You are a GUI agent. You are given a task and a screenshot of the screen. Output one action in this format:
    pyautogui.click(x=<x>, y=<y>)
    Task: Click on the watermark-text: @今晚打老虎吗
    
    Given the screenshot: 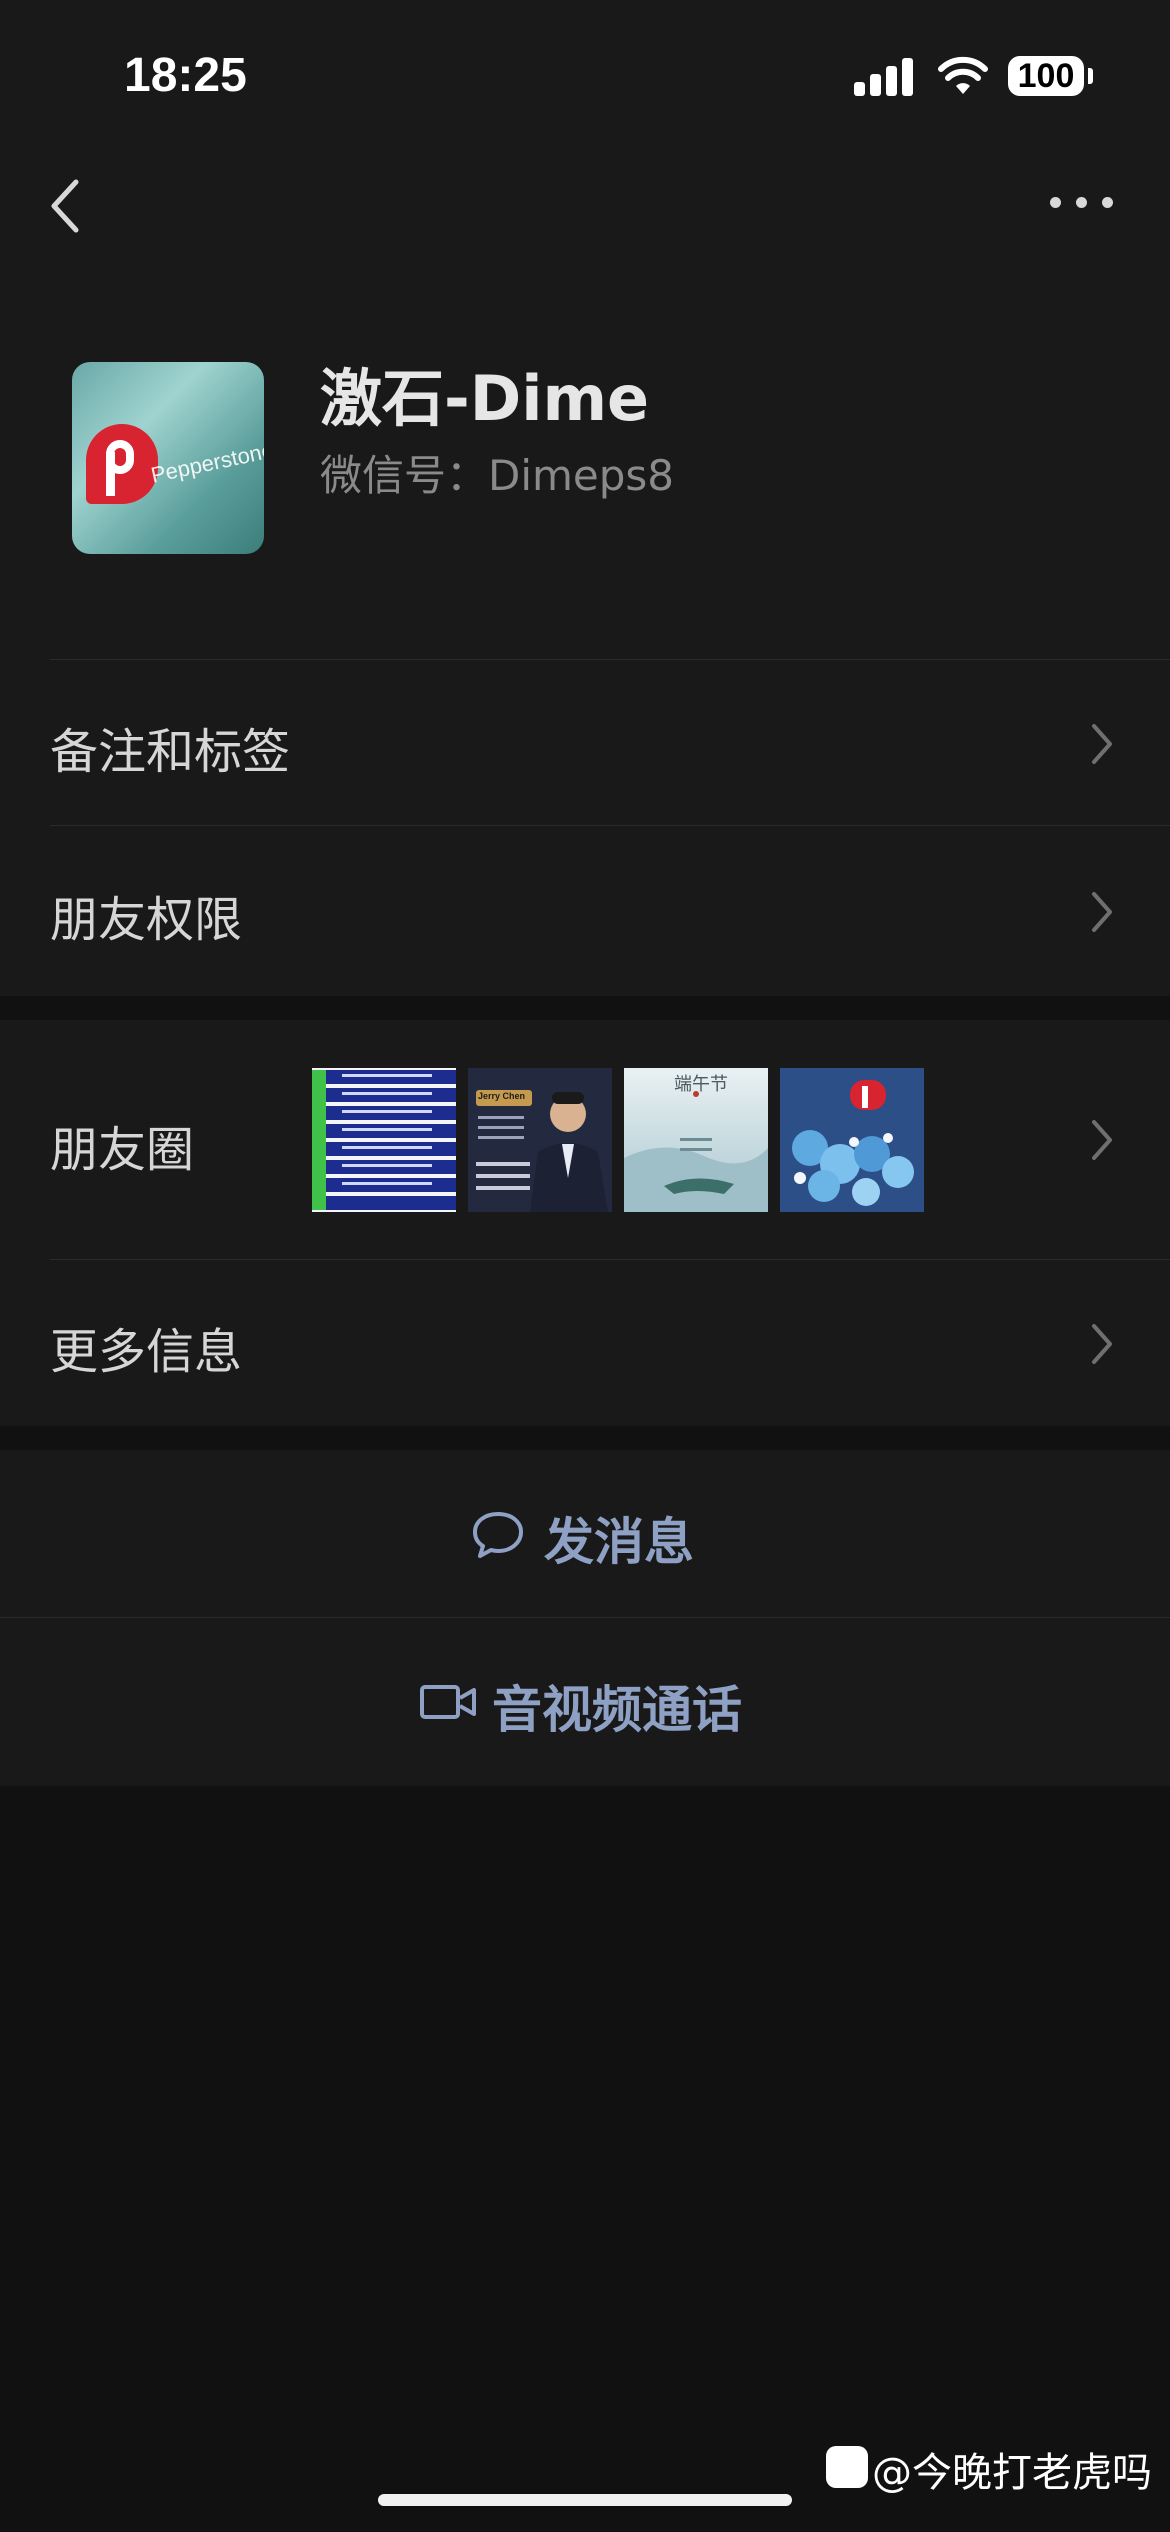 What is the action you would take?
    pyautogui.click(x=1012, y=2473)
    